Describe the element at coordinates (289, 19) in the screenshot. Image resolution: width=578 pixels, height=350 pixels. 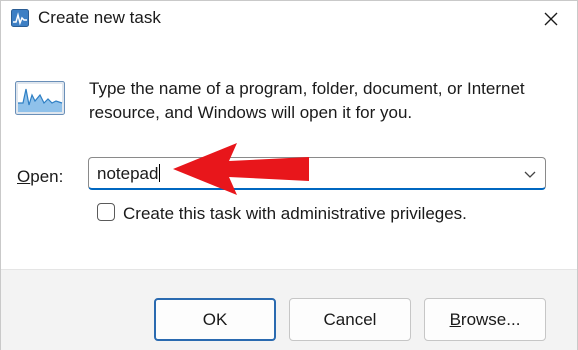
I see `title-bar: Create new task` at that location.